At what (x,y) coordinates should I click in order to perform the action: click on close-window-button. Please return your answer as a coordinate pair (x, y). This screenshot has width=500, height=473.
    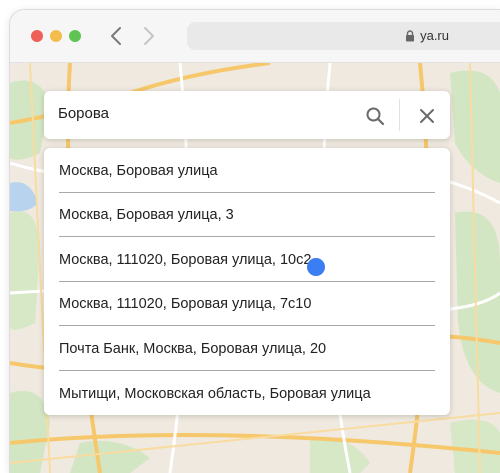
    Looking at the image, I should click on (37, 36).